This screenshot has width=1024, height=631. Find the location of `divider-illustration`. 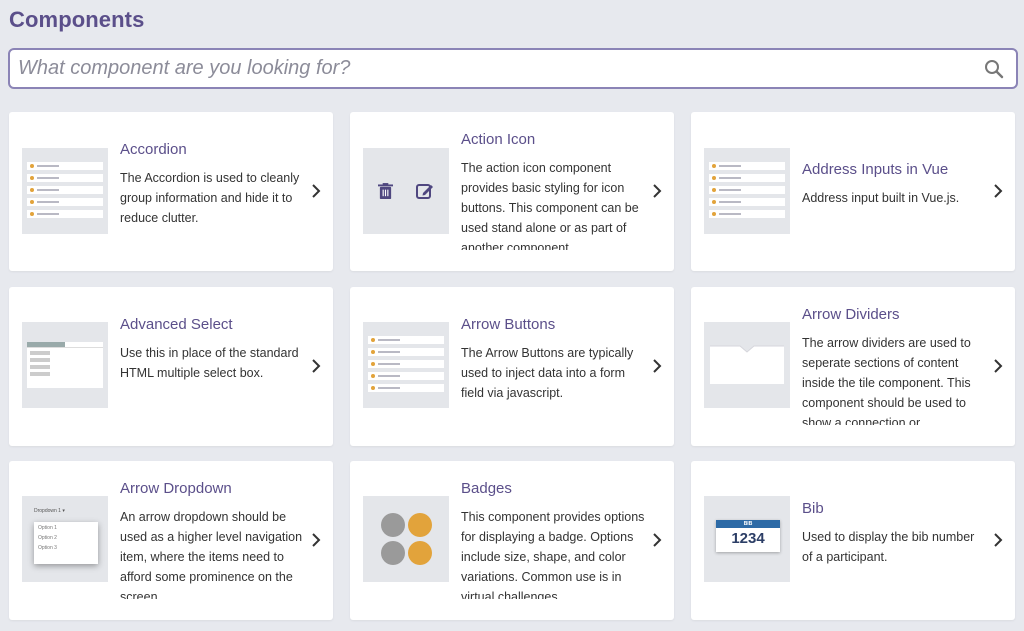

divider-illustration is located at coordinates (747, 364).